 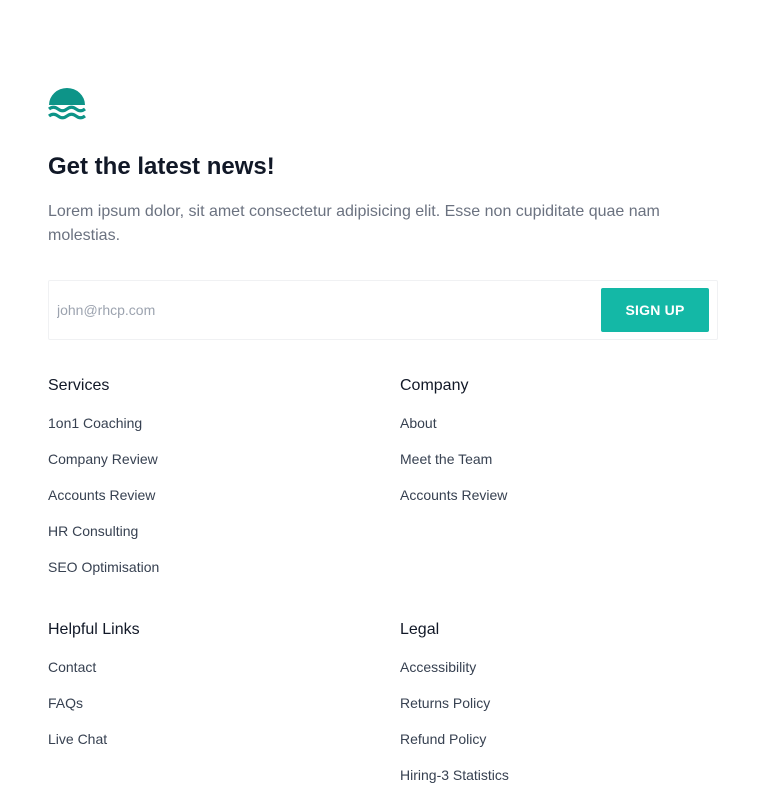 What do you see at coordinates (161, 166) in the screenshot?
I see `newsletter-title: Get the latest news!` at bounding box center [161, 166].